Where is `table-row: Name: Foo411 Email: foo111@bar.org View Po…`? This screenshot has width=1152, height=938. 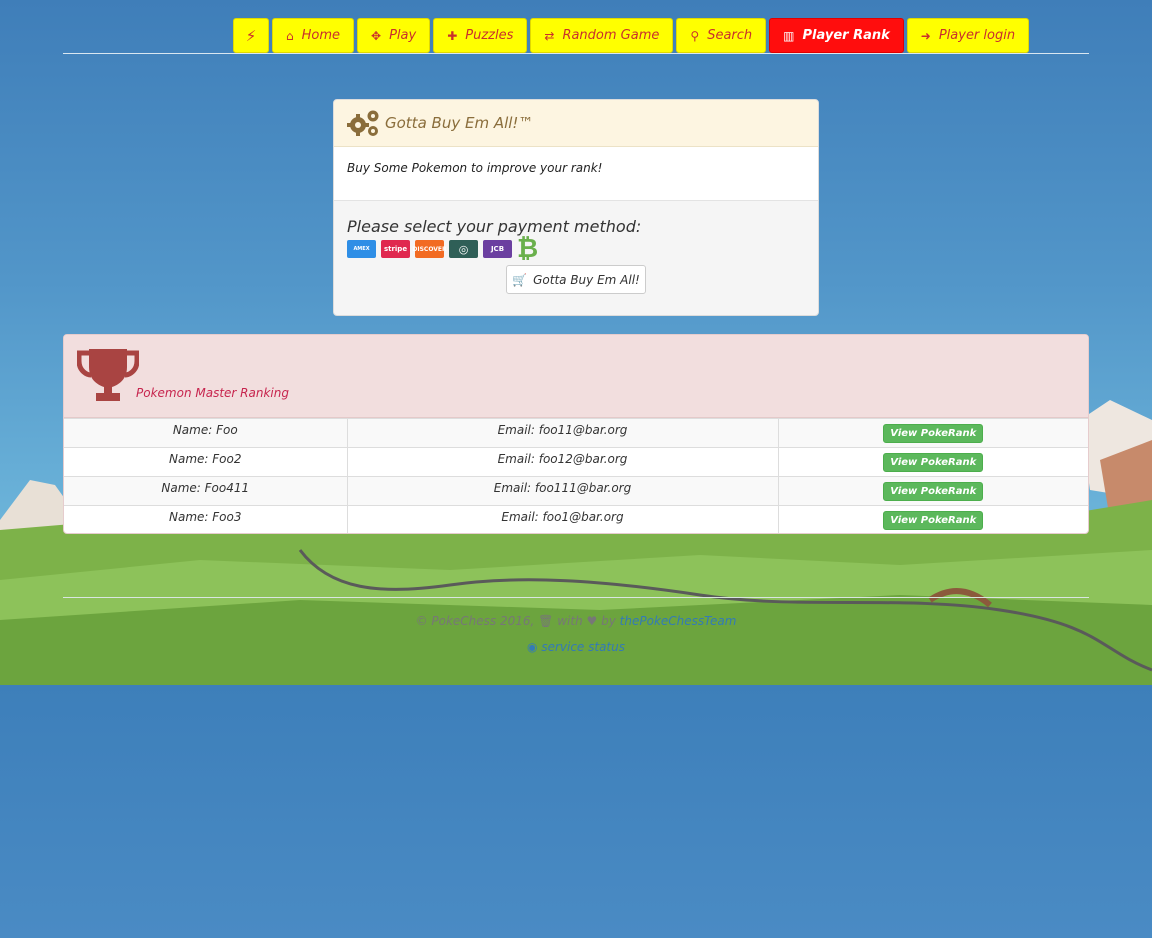 table-row: Name: Foo411 Email: foo111@bar.org View Po… is located at coordinates (576, 491).